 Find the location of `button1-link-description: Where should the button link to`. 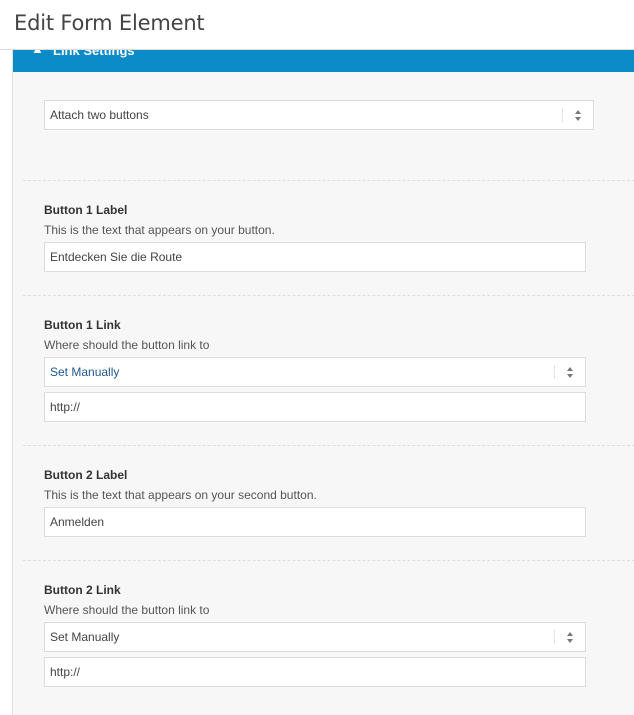

button1-link-description: Where should the button link to is located at coordinates (127, 345).